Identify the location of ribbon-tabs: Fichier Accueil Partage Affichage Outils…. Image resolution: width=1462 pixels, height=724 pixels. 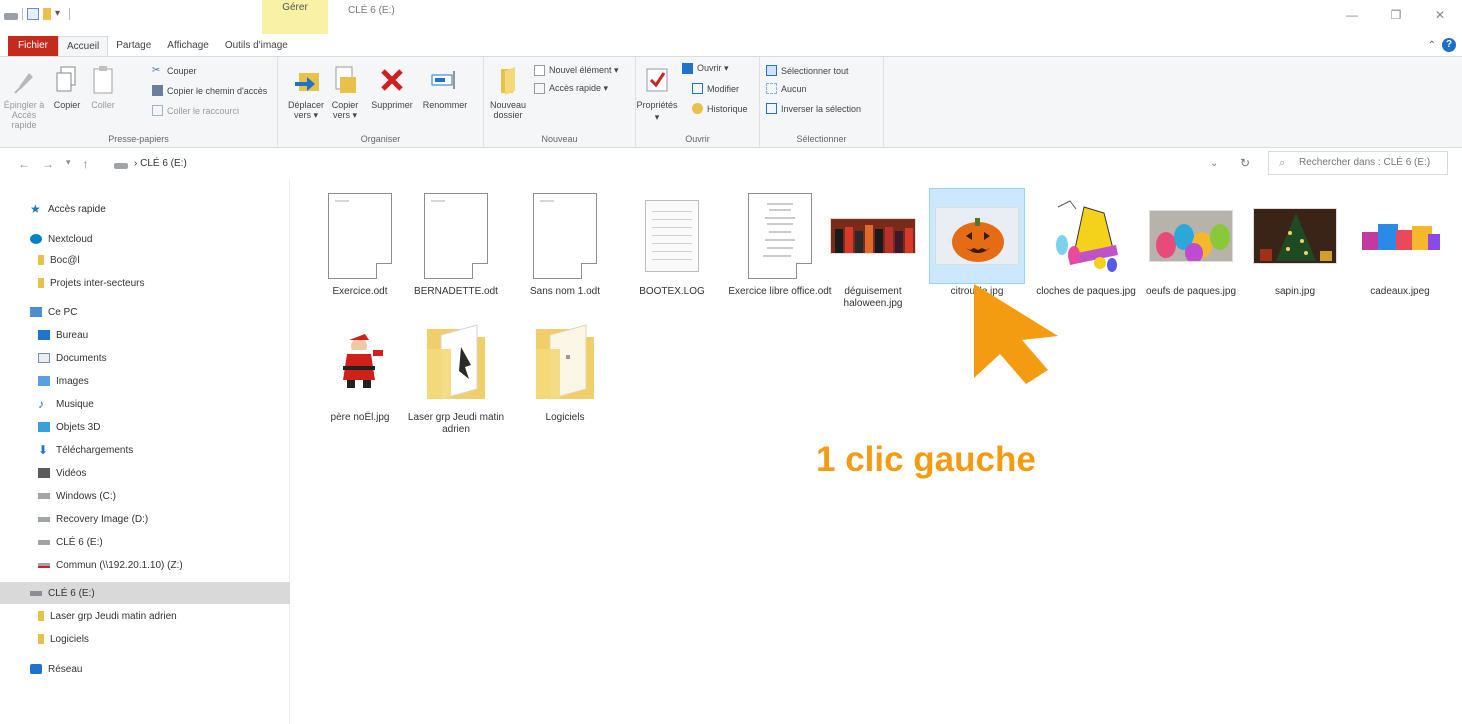
(731, 45).